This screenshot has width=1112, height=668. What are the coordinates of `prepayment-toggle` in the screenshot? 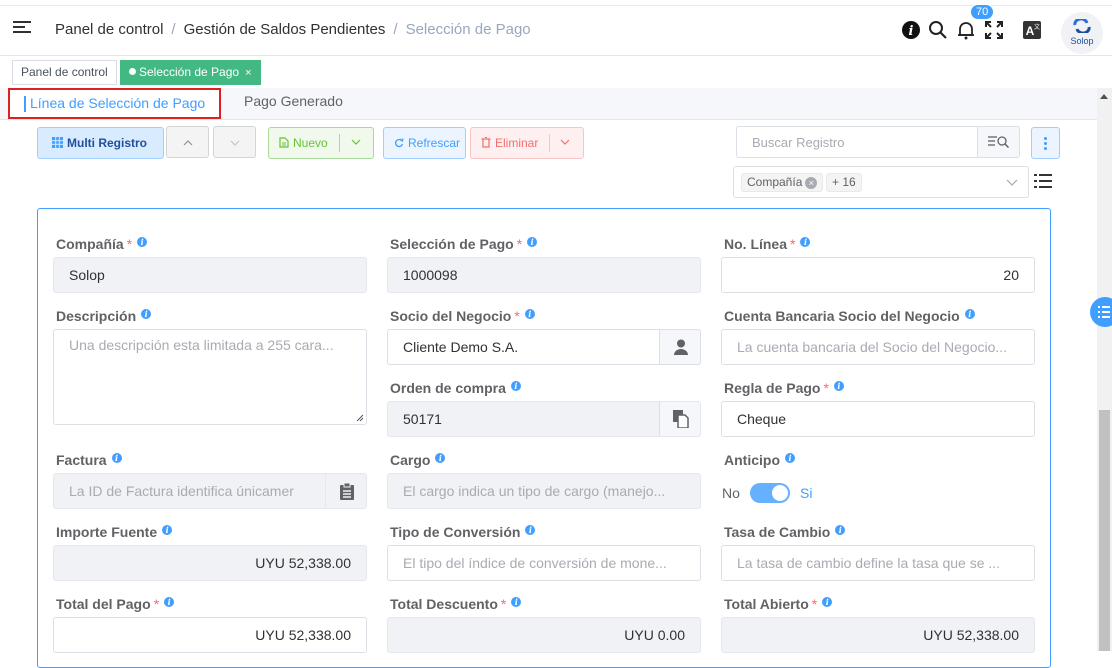 It's located at (770, 493).